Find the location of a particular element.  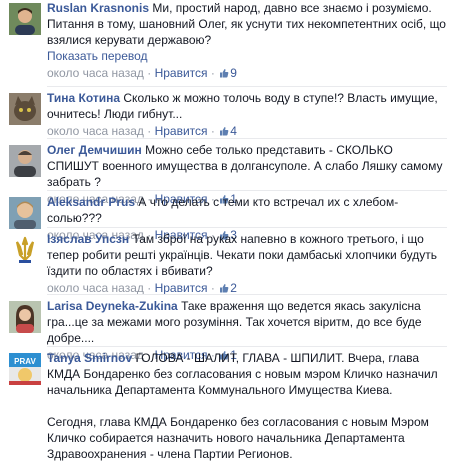

avatar-ruslan is located at coordinates (25, 19).